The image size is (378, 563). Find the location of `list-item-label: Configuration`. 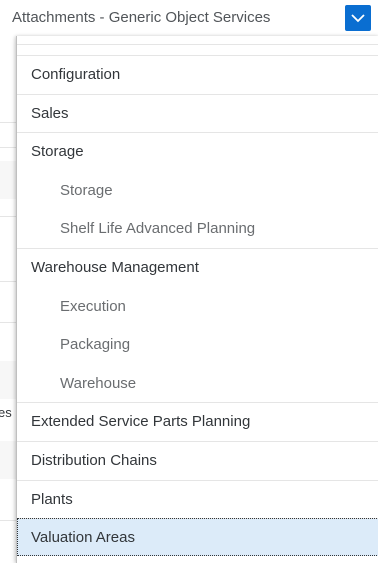

list-item-label: Configuration is located at coordinates (76, 74).